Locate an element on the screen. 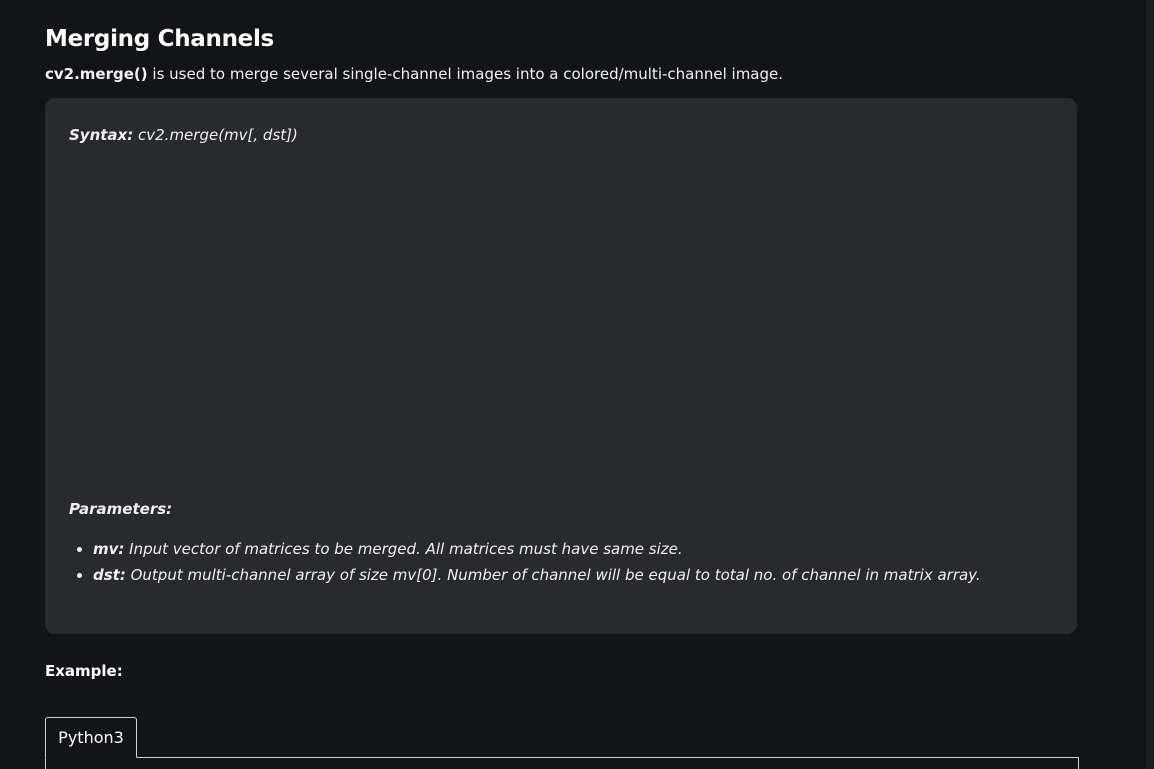 The height and width of the screenshot is (769, 1154). tab-python3: Python3 is located at coordinates (91, 737).